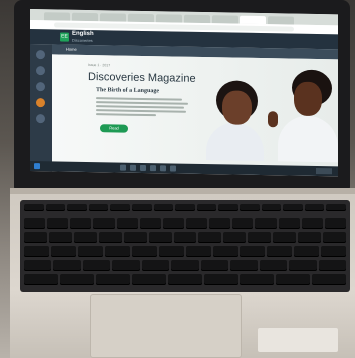 The image size is (355, 358). What do you see at coordinates (64, 37) in the screenshot?
I see `app-logo: EE` at bounding box center [64, 37].